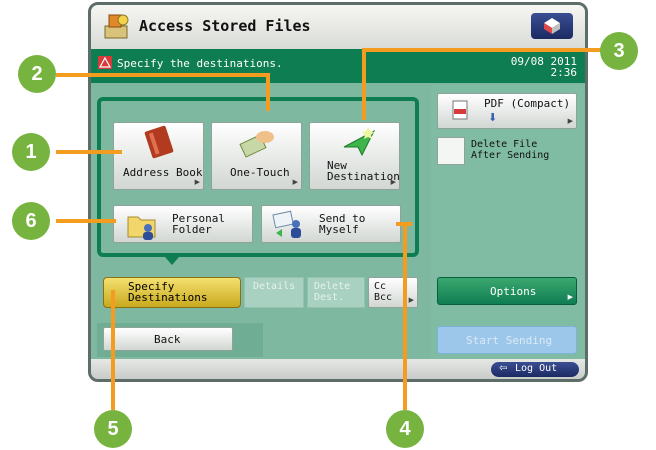  I want to click on specify-destinations-label: Specify Destinations, so click(168, 292).